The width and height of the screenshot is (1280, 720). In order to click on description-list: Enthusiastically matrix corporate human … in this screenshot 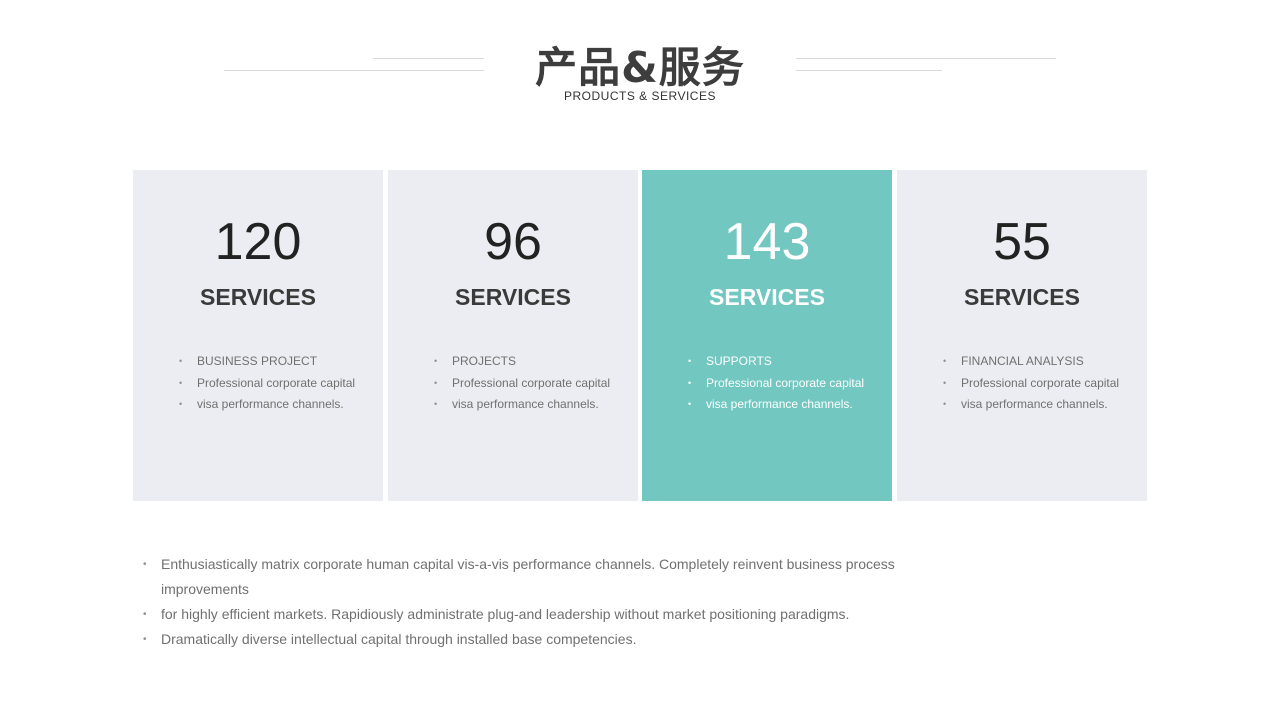, I will do `click(533, 602)`.